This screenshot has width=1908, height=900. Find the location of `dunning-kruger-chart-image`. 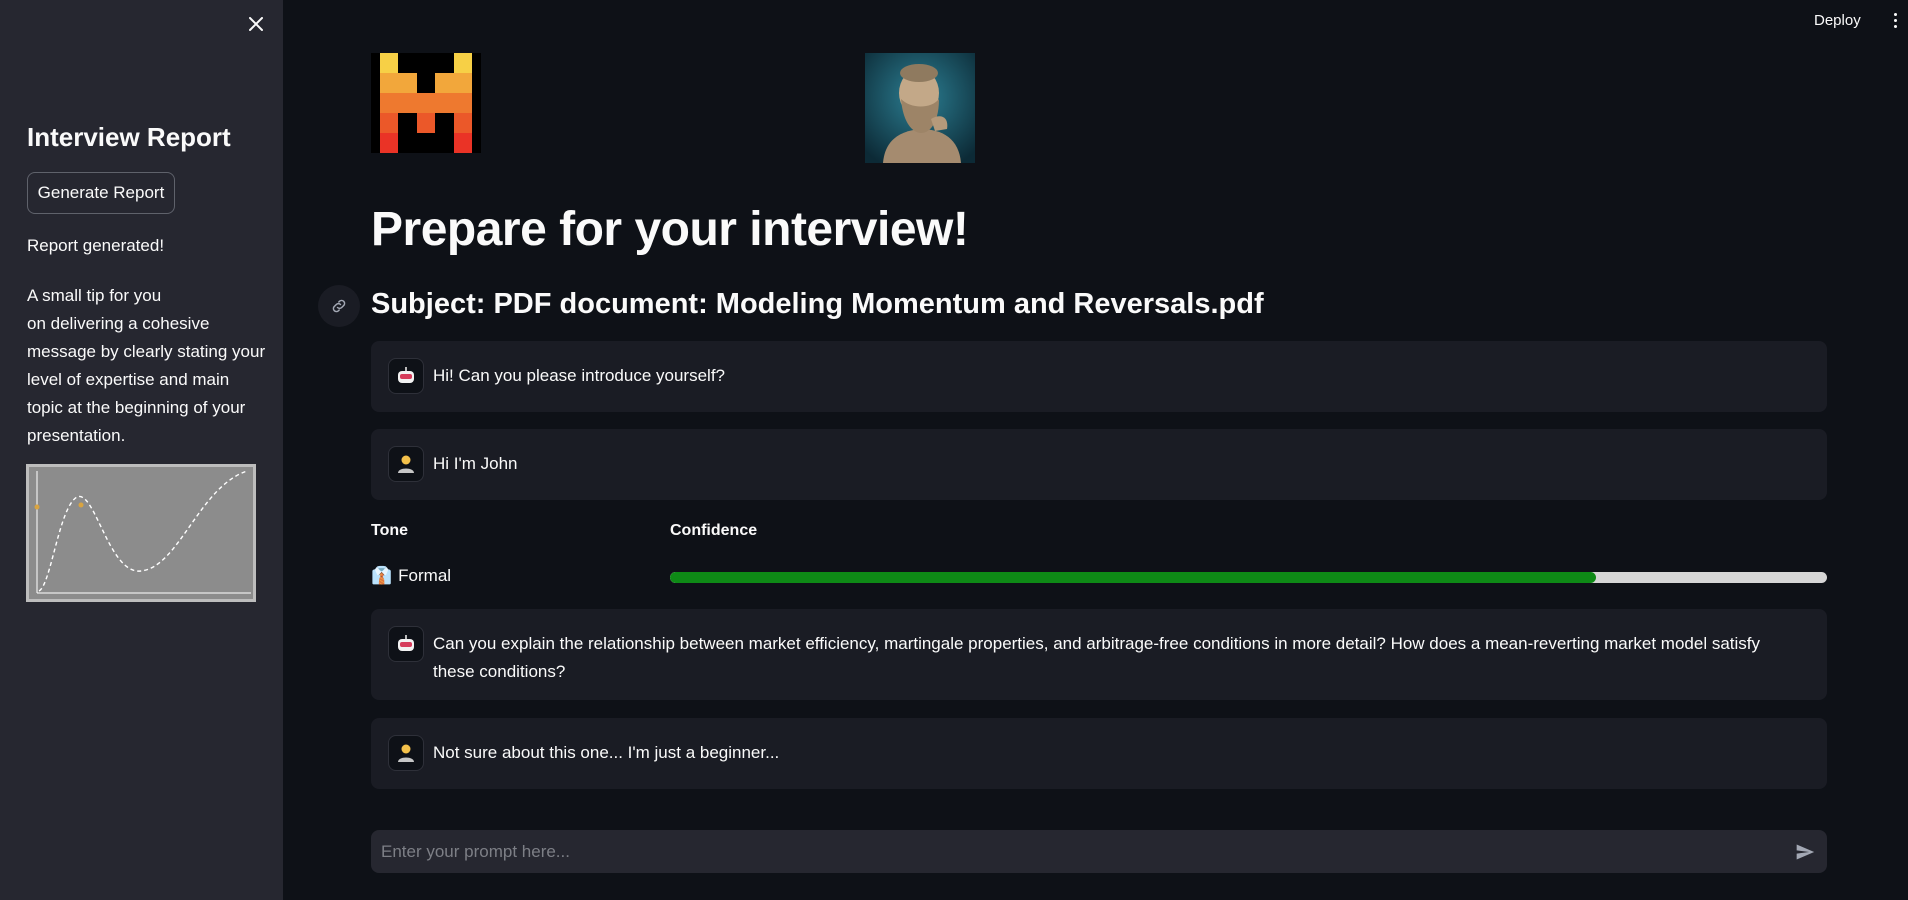

dunning-kruger-chart-image is located at coordinates (141, 533).